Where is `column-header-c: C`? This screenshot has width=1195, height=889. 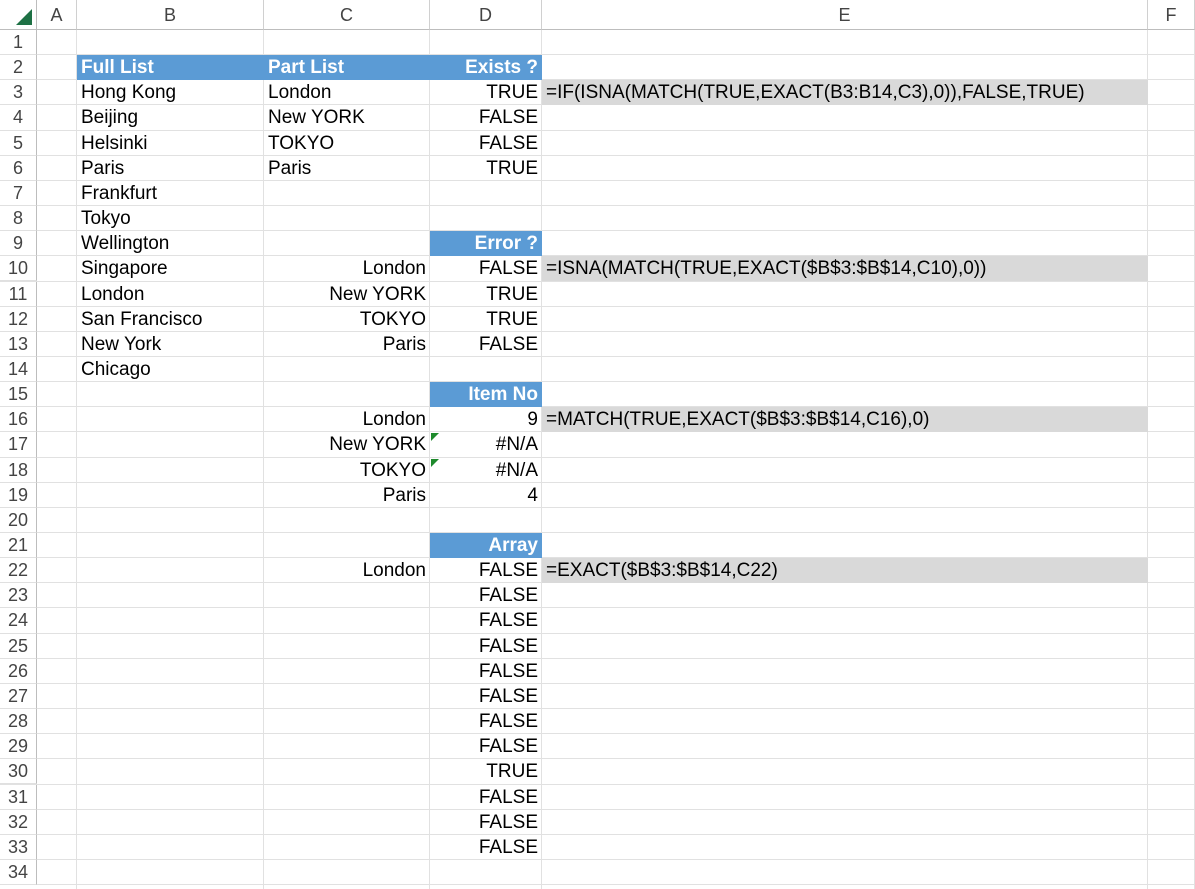
column-header-c: C is located at coordinates (347, 15).